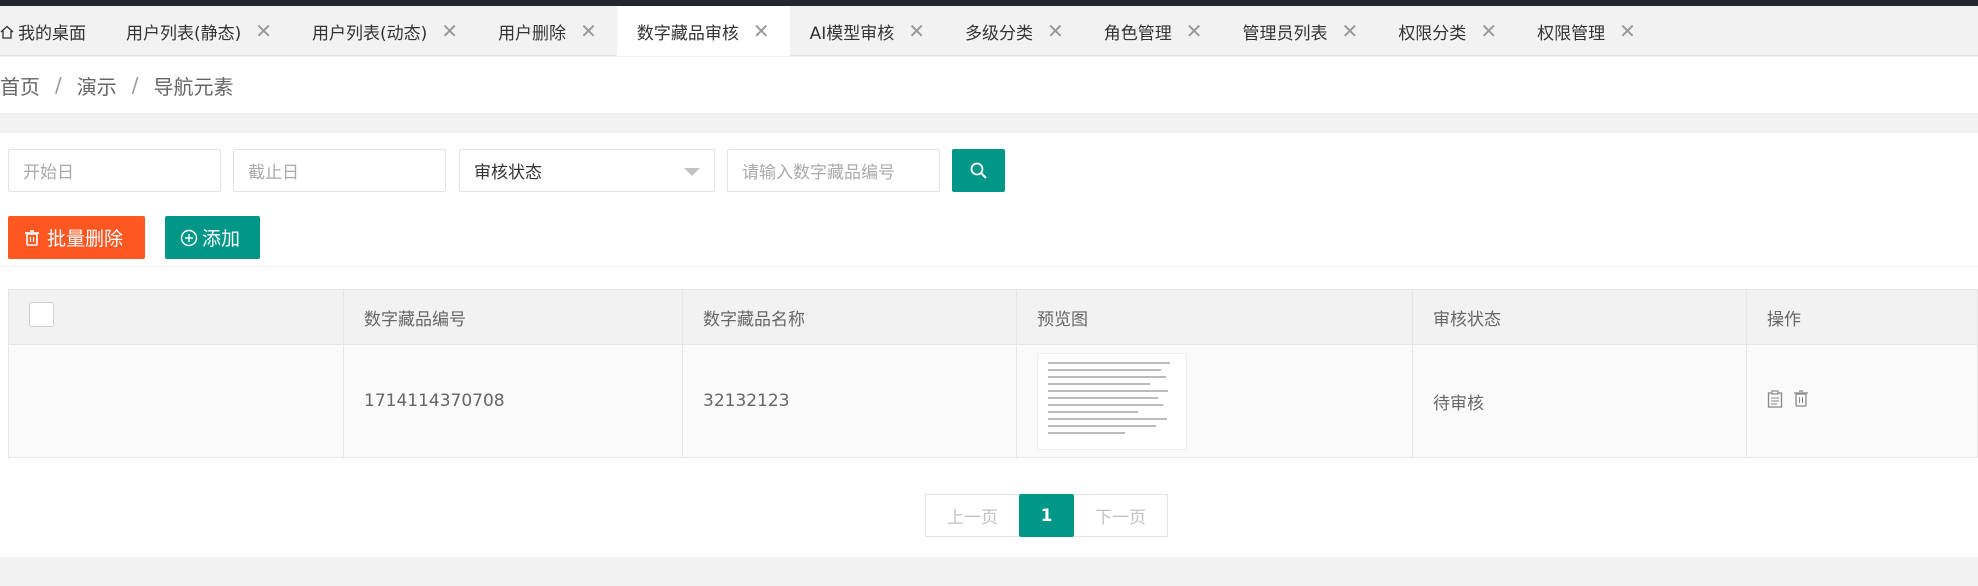 This screenshot has height=586, width=1978. I want to click on select-all-checkbox, so click(41, 314).